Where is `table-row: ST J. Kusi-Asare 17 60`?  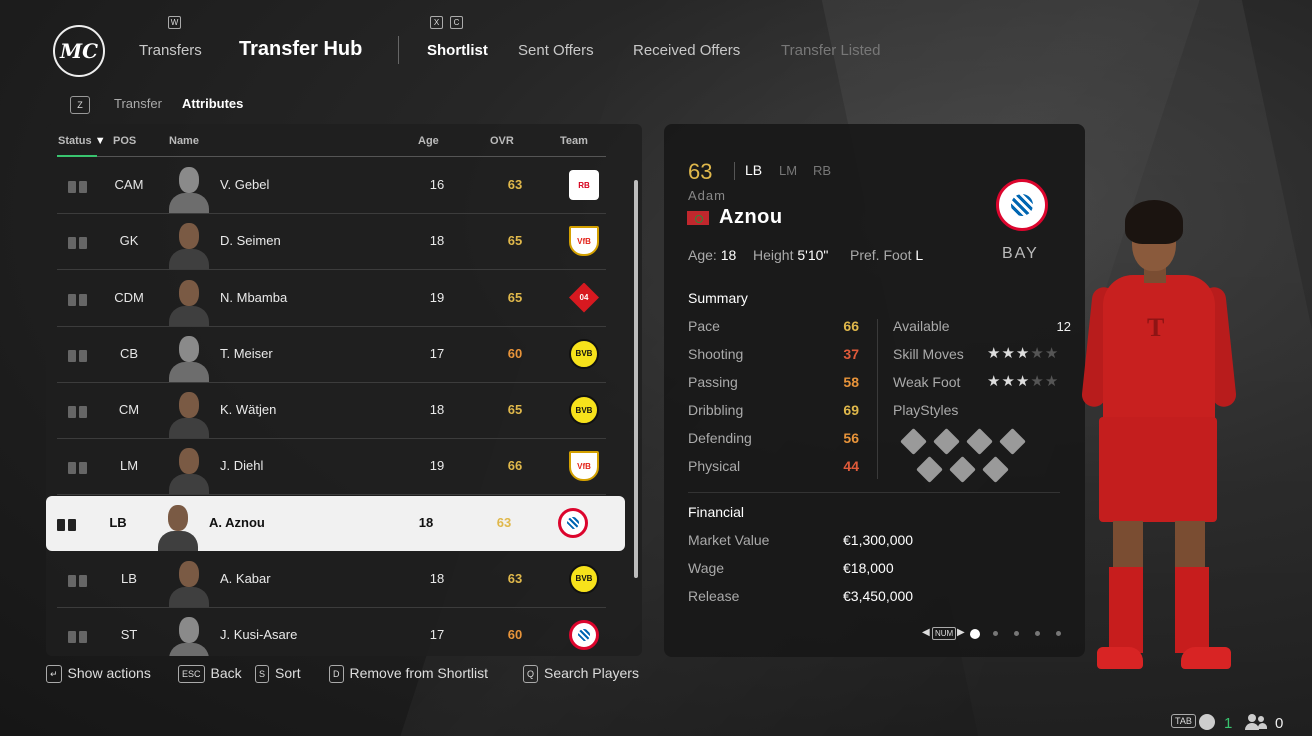
table-row: ST J. Kusi-Asare 17 60 is located at coordinates (331, 632).